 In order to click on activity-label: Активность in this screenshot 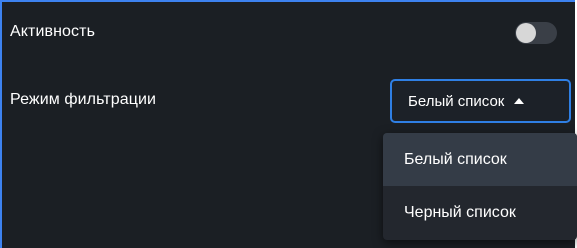, I will do `click(53, 31)`.